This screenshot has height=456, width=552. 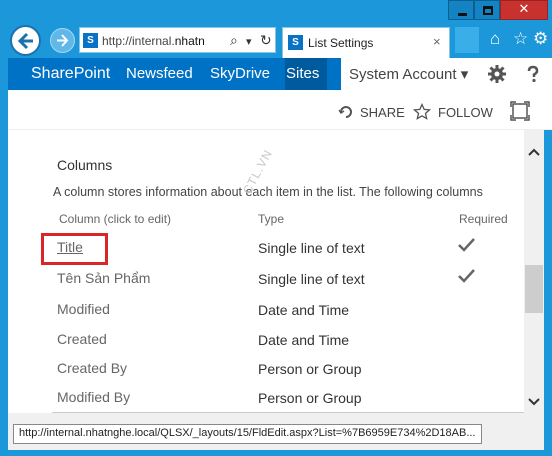 What do you see at coordinates (497, 74) in the screenshot?
I see `settings-gear-icon` at bounding box center [497, 74].